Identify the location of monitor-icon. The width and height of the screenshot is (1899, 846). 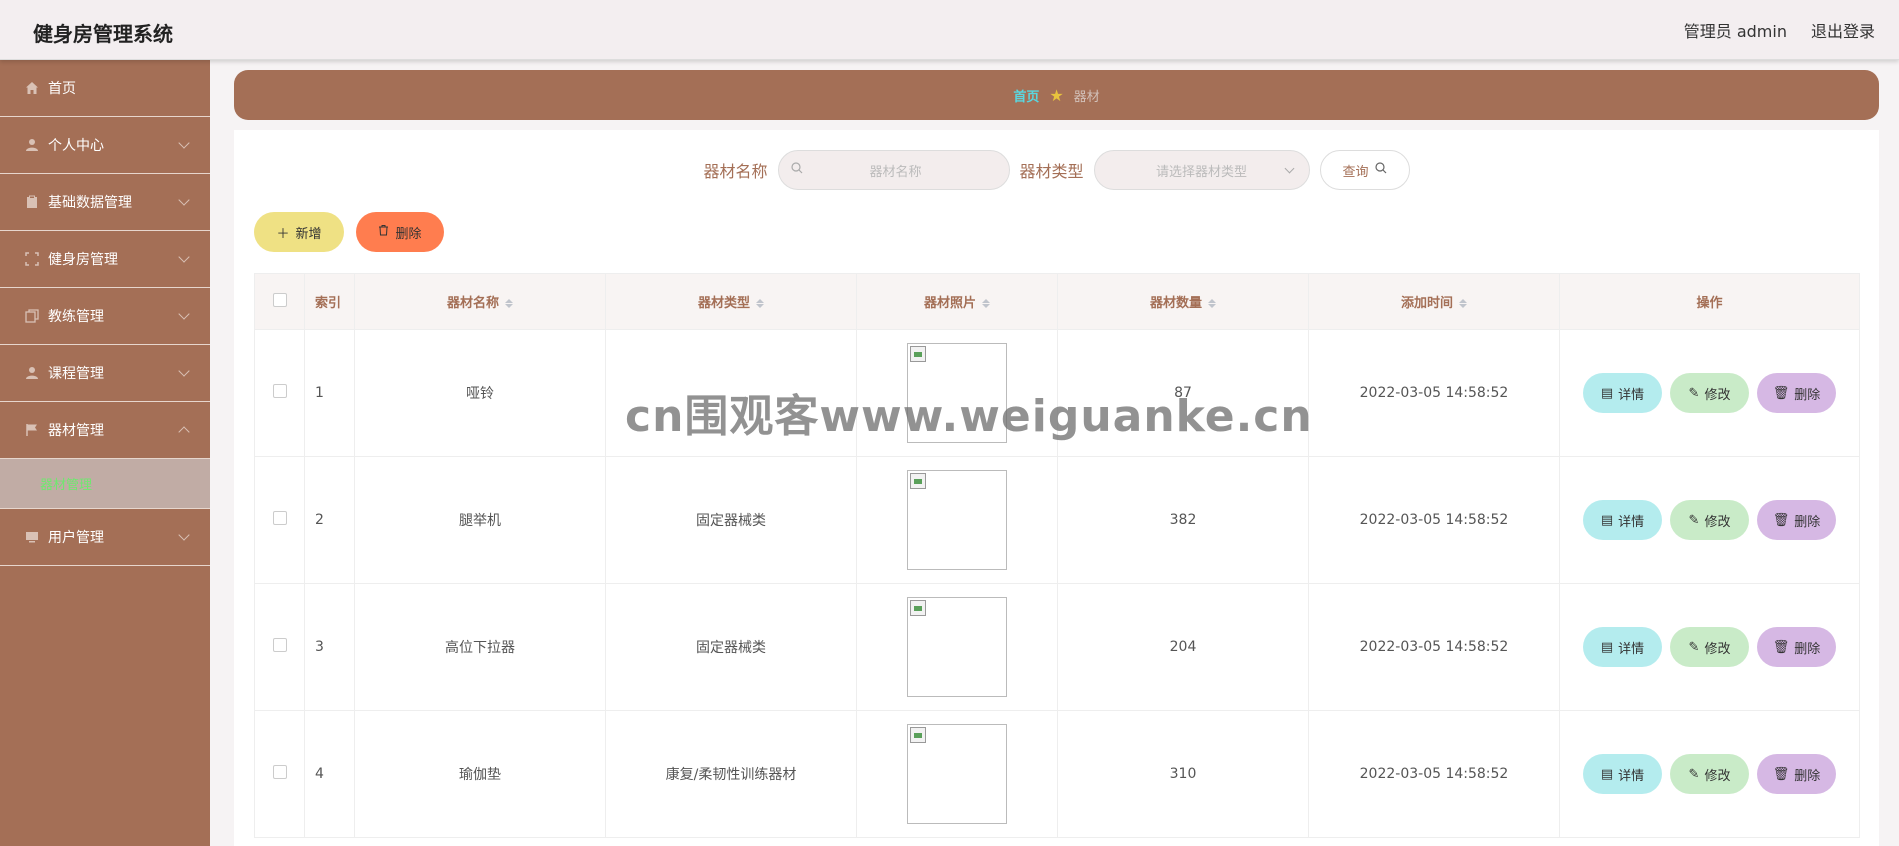
(32, 537).